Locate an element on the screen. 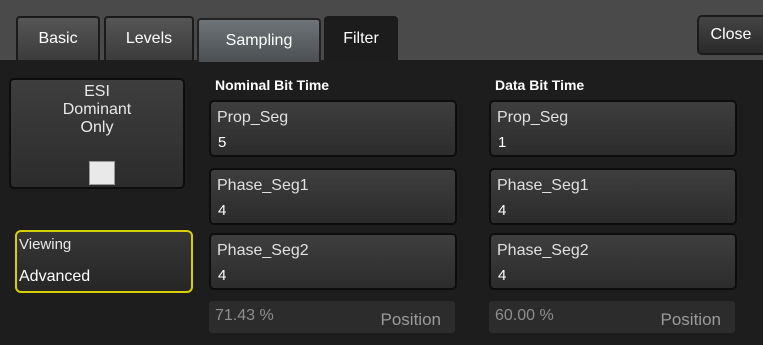  tab-filter: Filter is located at coordinates (361, 38).